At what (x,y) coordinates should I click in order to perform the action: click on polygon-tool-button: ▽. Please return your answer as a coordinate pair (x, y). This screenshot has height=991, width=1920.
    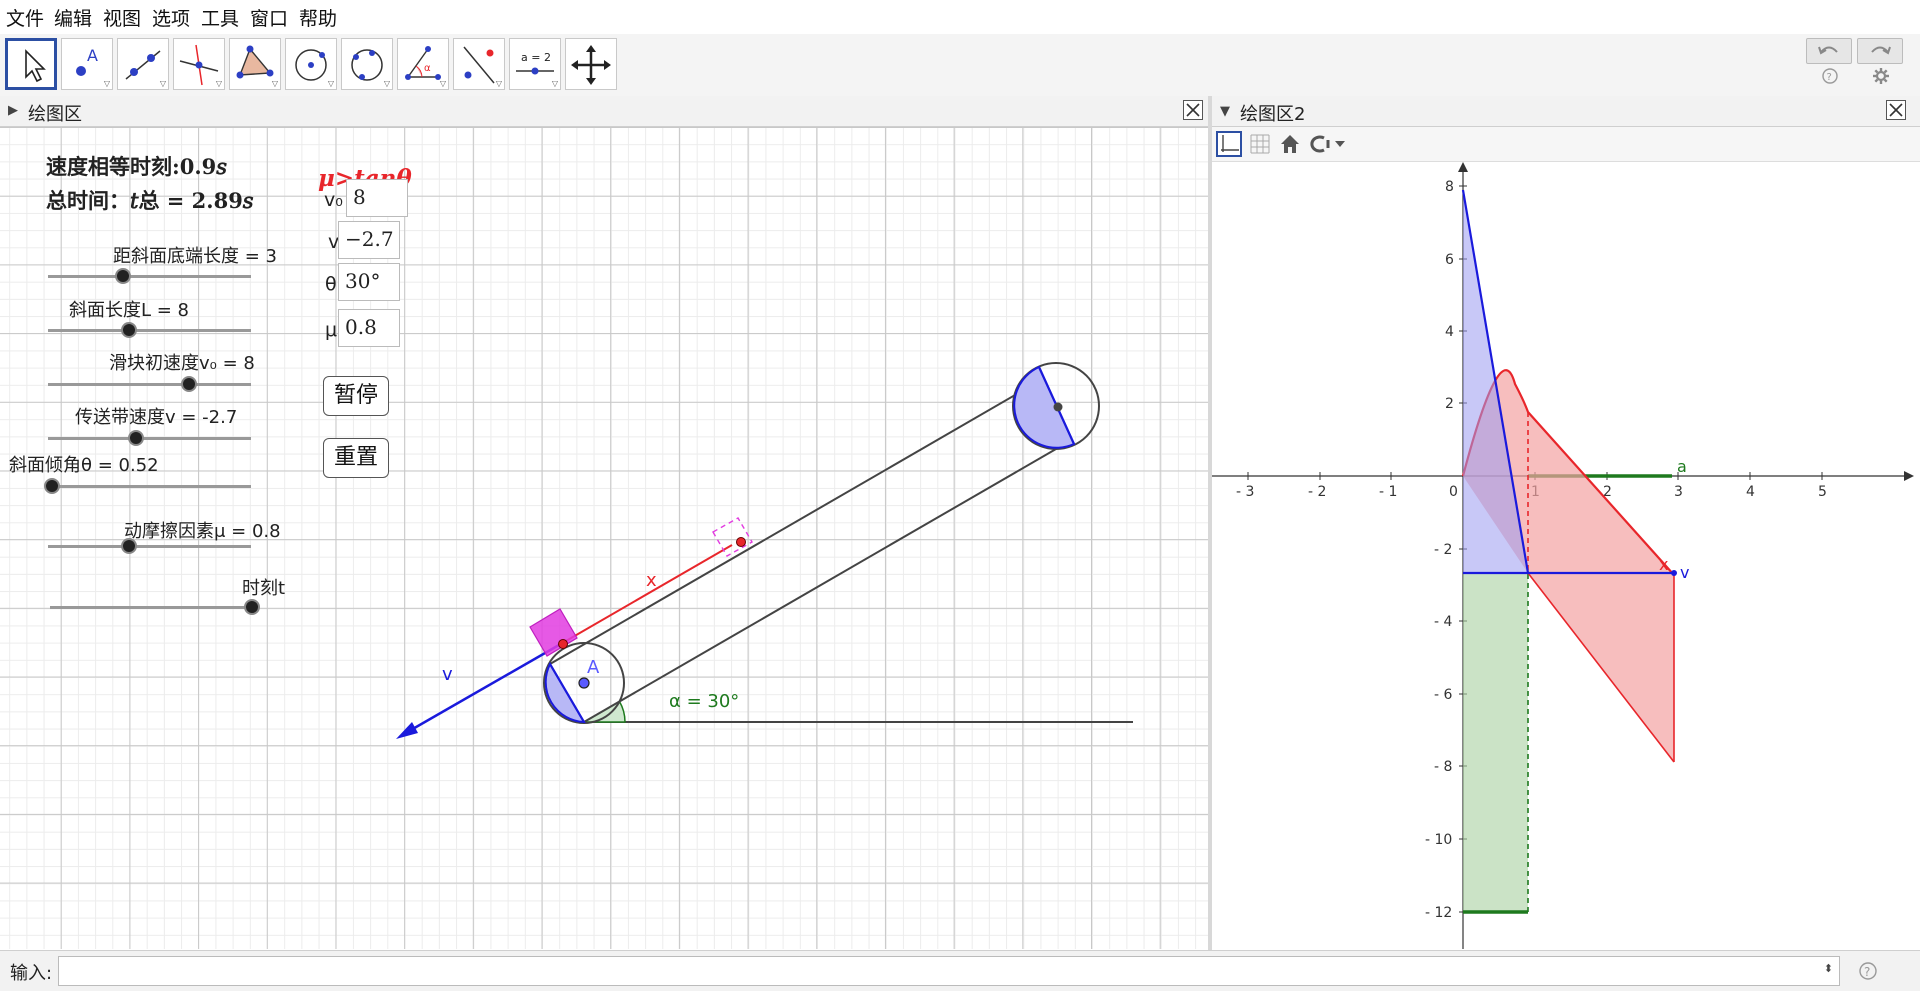
    Looking at the image, I should click on (255, 64).